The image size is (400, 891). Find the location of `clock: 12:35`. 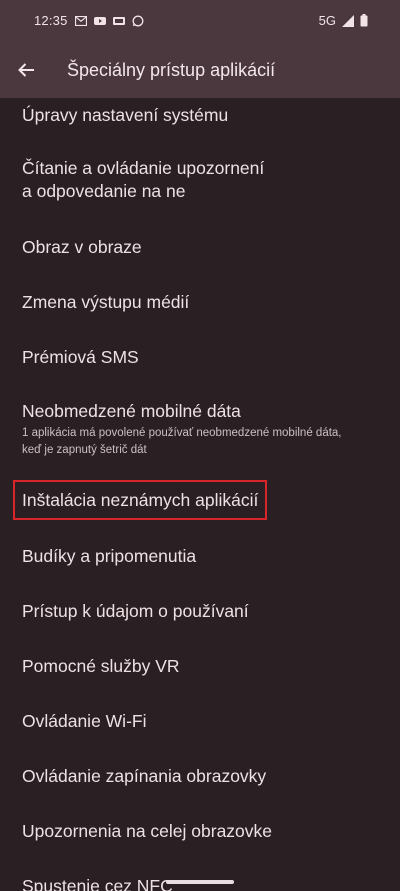

clock: 12:35 is located at coordinates (51, 20).